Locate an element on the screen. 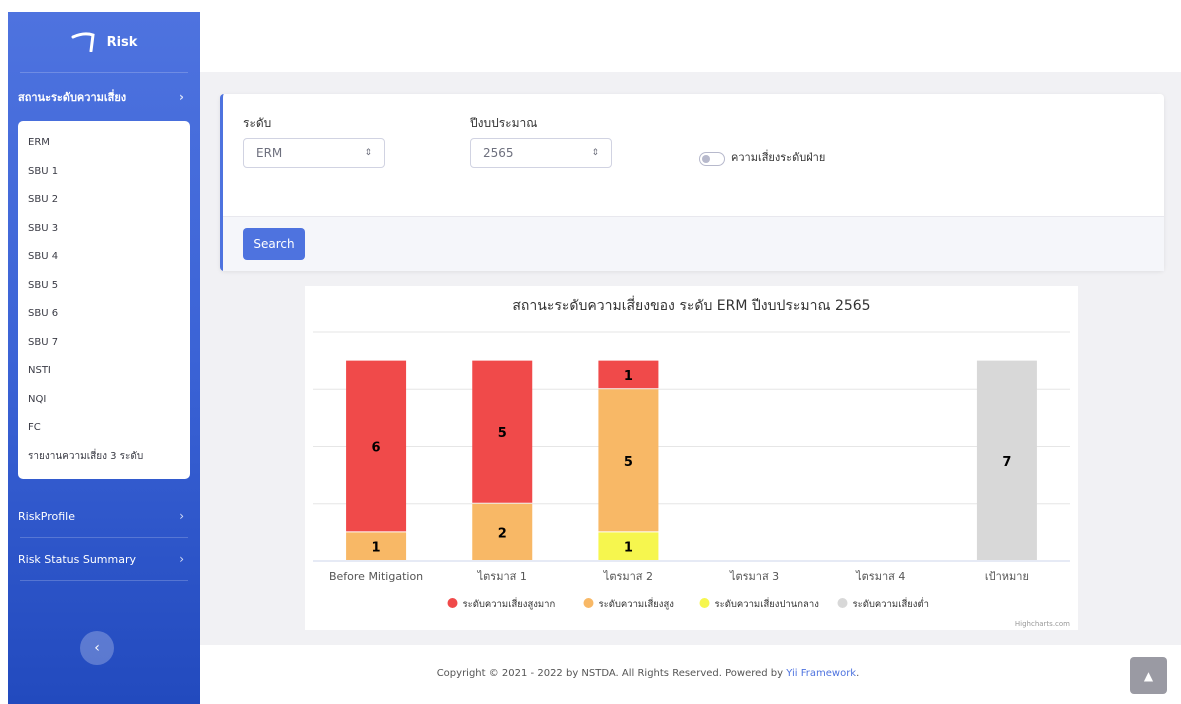 The image size is (1181, 704). sidebar-divider is located at coordinates (104, 580).